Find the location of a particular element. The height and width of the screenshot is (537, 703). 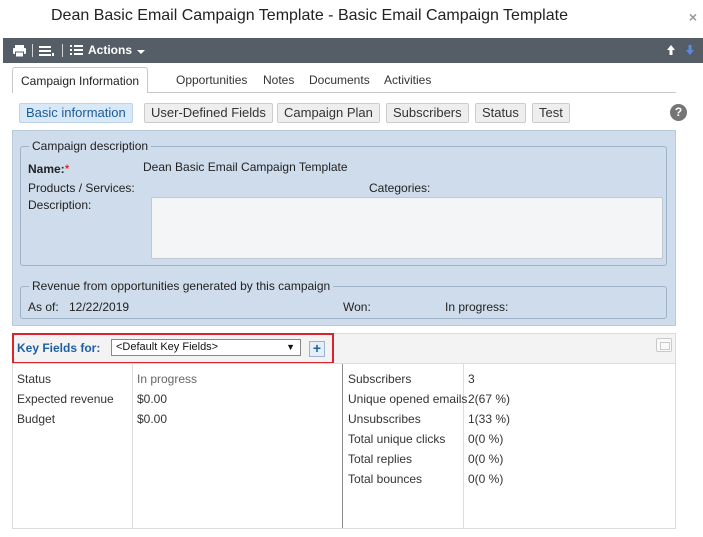

dropdown-caret-icon is located at coordinates (141, 51).